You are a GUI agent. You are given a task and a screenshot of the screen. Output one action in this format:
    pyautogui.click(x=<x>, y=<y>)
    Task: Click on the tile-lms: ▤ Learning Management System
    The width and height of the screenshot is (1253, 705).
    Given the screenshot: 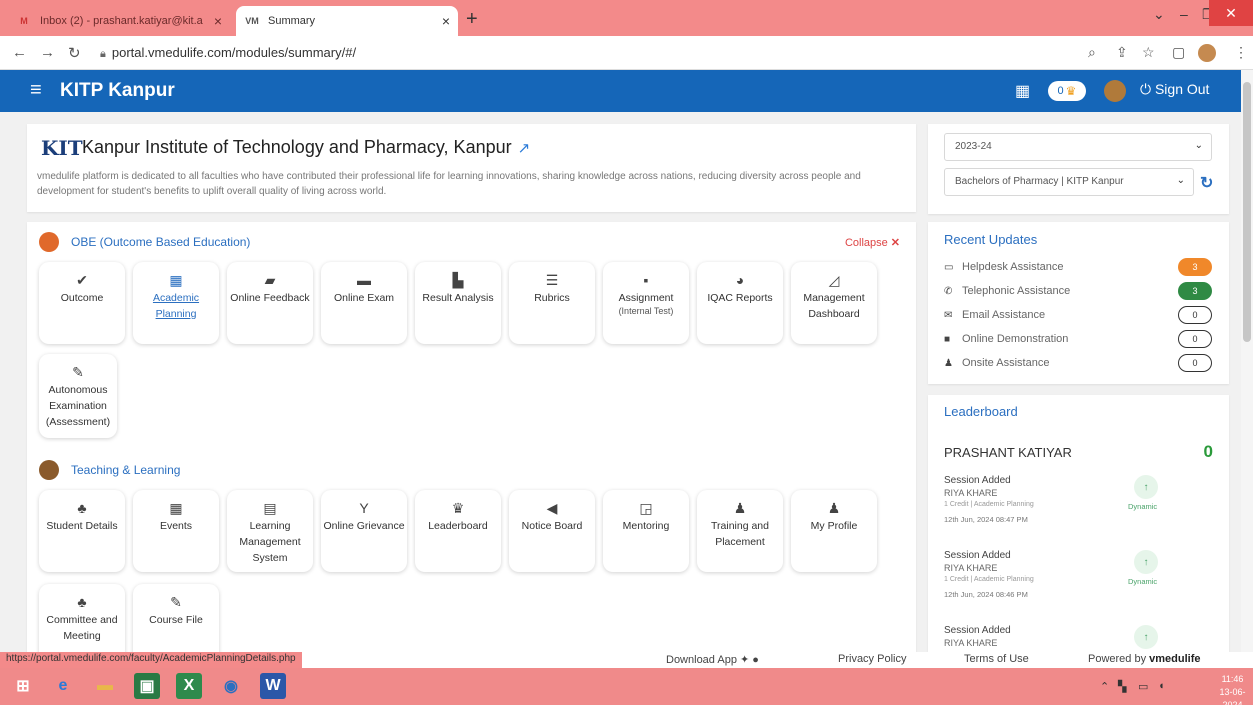 What is the action you would take?
    pyautogui.click(x=270, y=531)
    